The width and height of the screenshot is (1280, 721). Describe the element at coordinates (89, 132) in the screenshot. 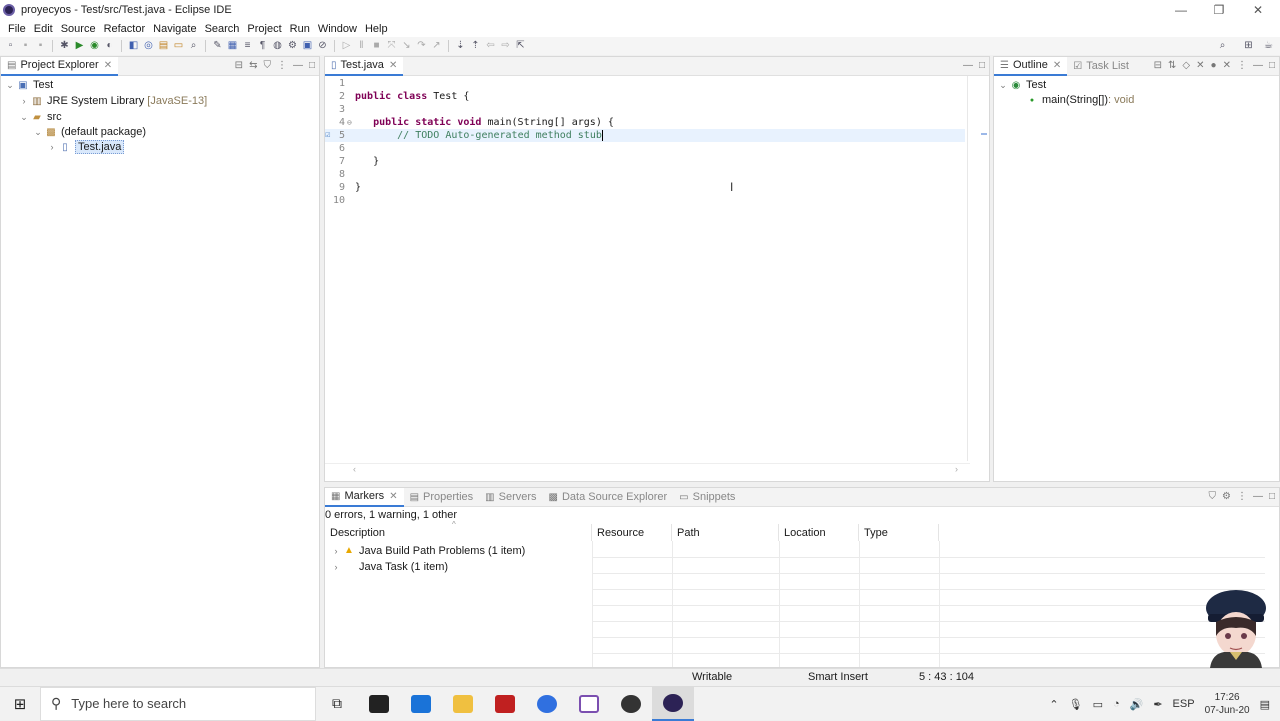

I see `tree-item-package: ⌄ ▩ (default package)` at that location.